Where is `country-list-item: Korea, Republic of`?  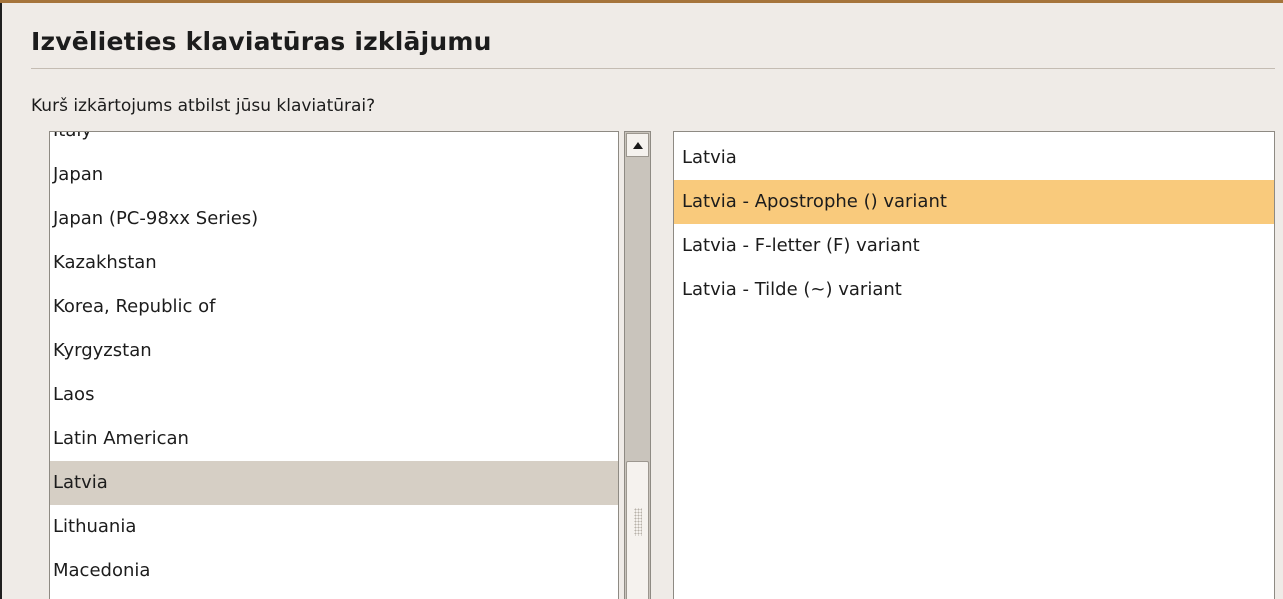
country-list-item: Korea, Republic of is located at coordinates (334, 307).